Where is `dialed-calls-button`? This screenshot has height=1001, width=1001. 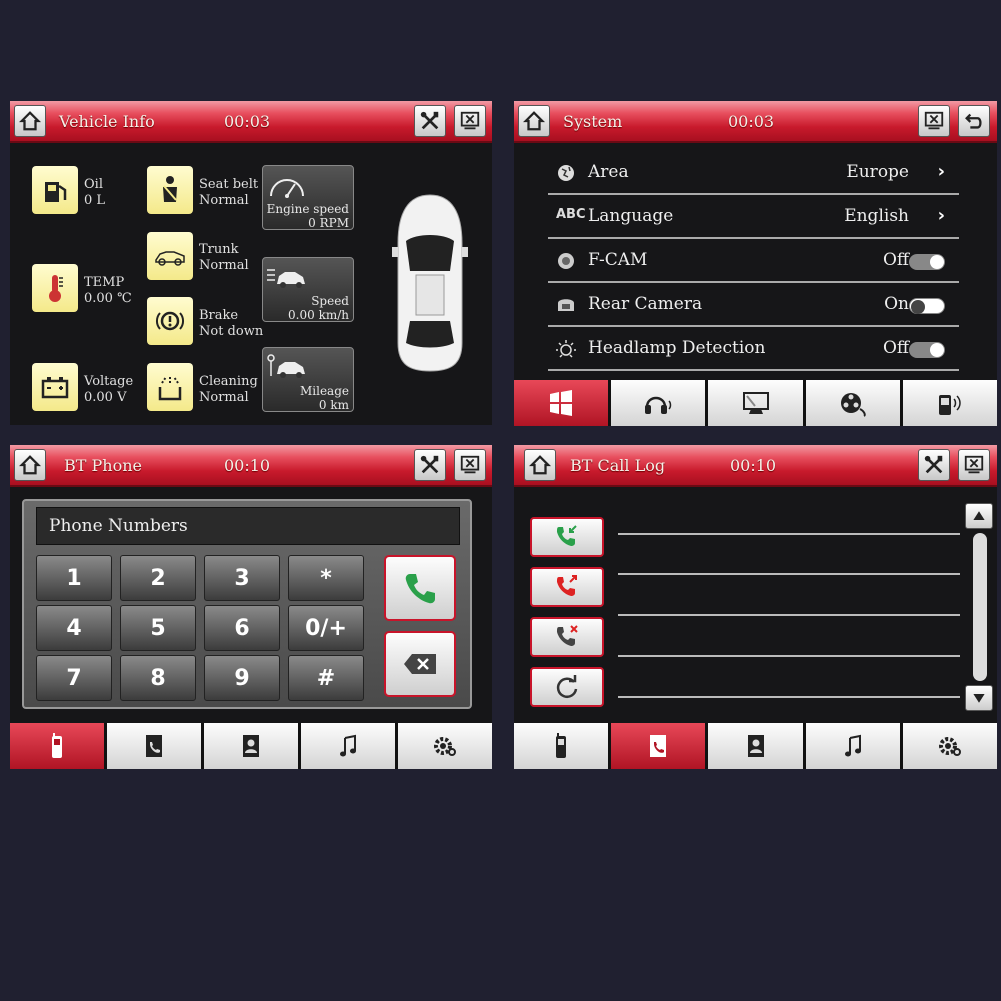 dialed-calls-button is located at coordinates (567, 587).